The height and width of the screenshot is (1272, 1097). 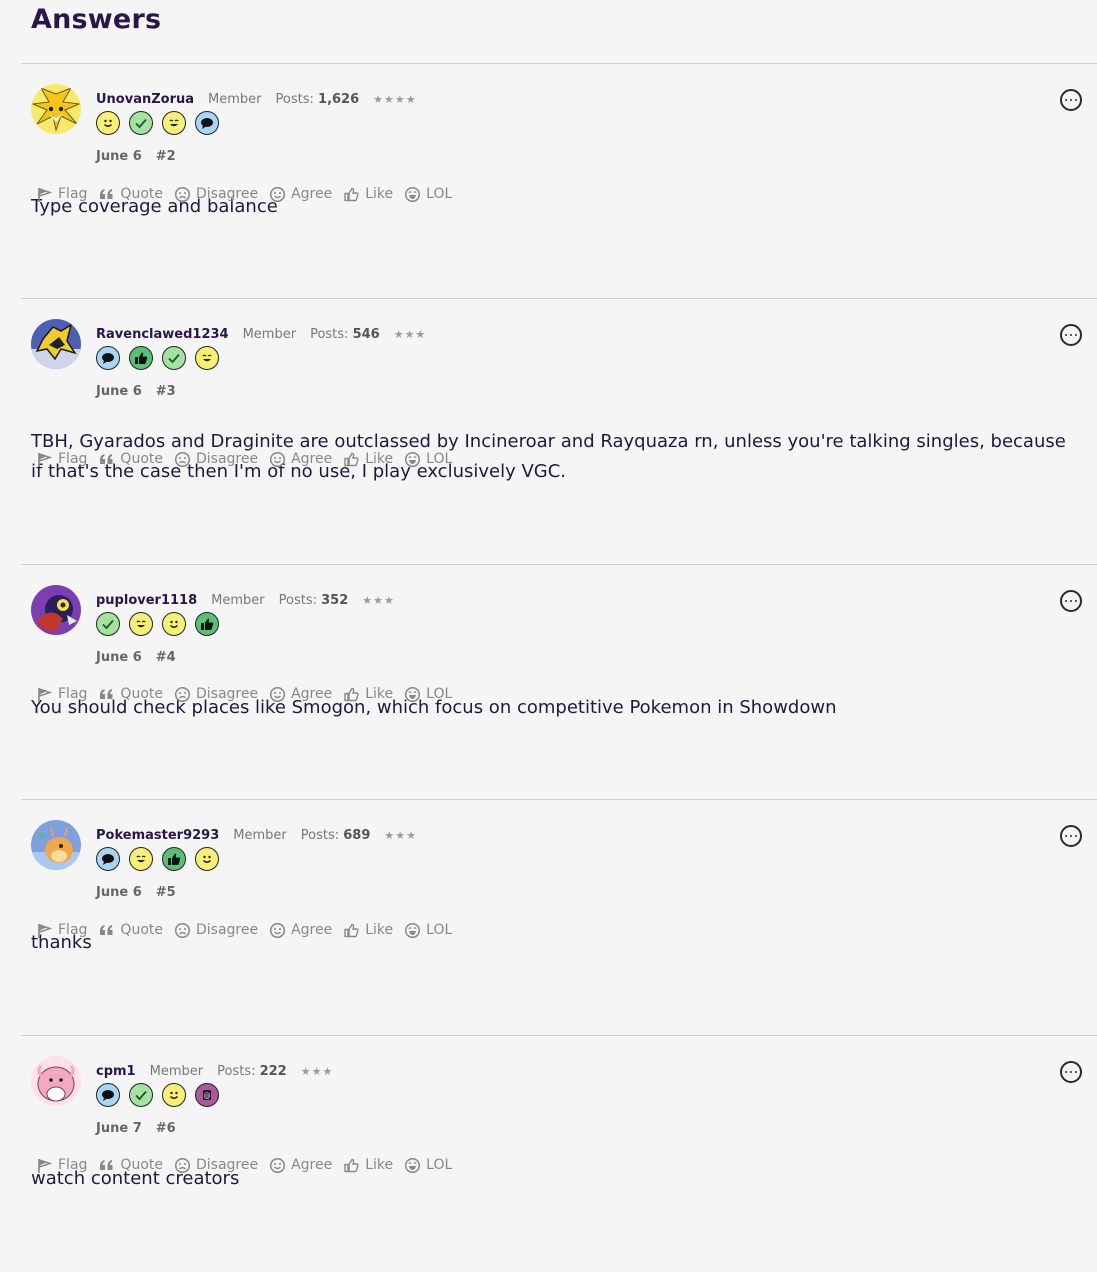 I want to click on flag-icon, so click(x=47, y=194).